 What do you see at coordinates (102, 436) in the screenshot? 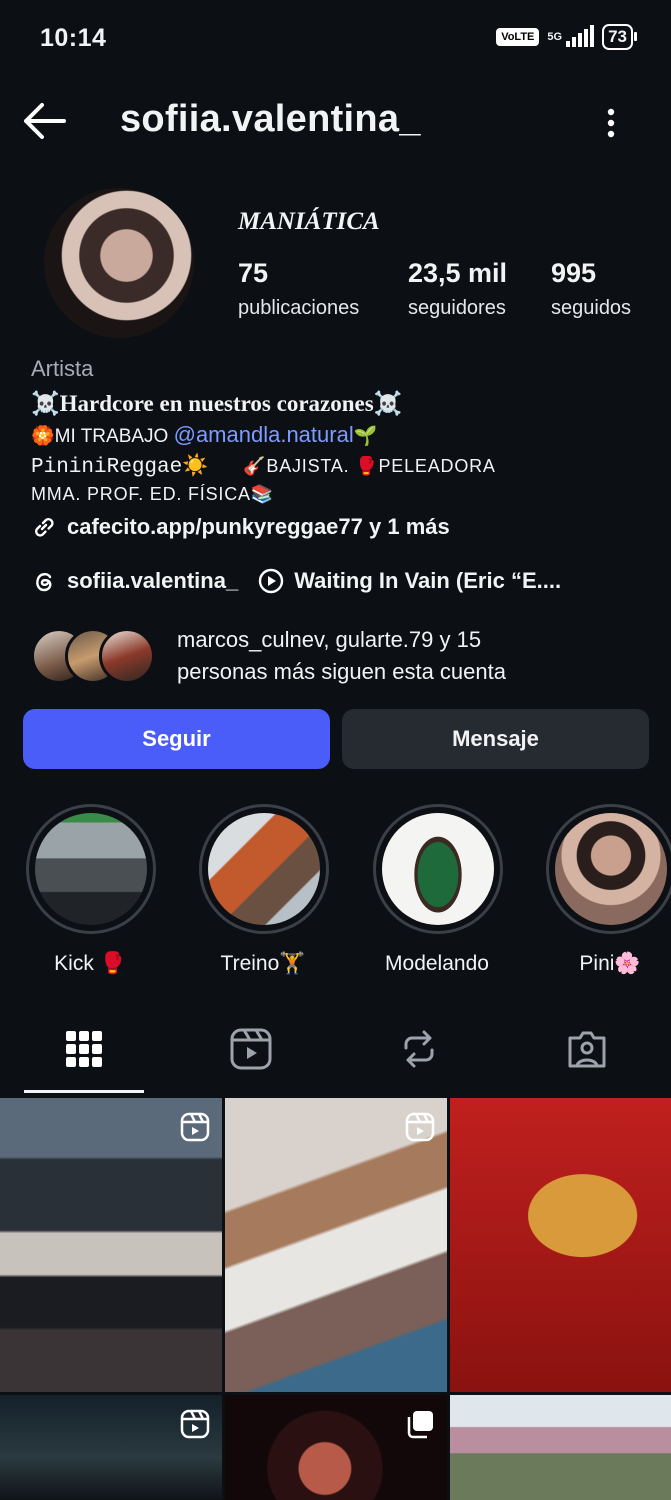
I see `bio-work-label: 🏵️MI TRABAJO` at bounding box center [102, 436].